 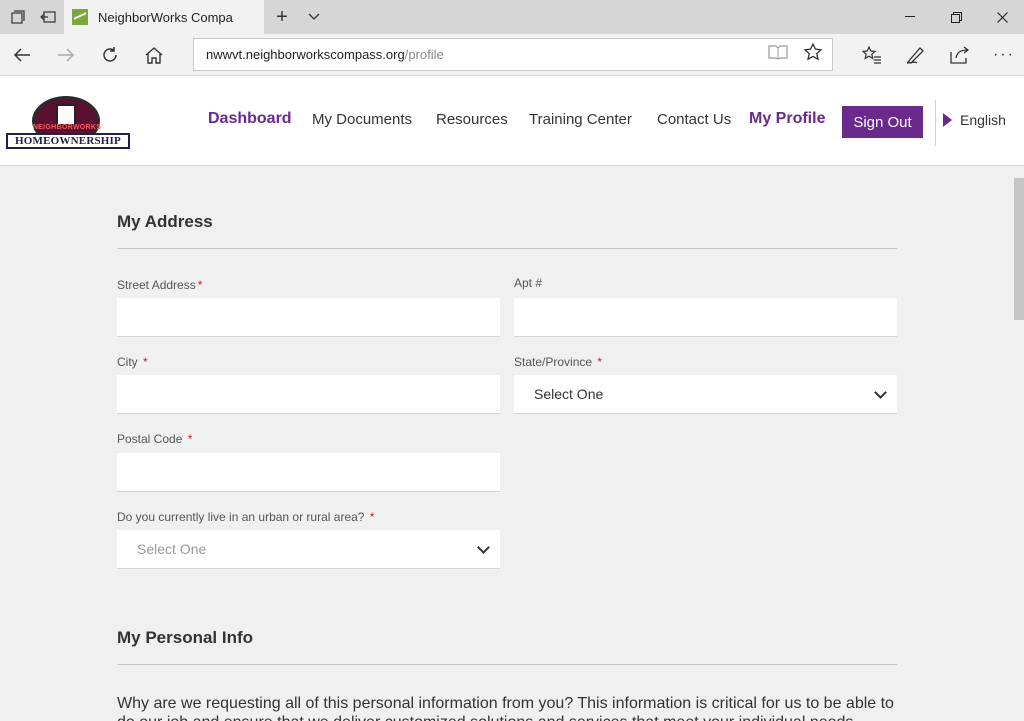 I want to click on city-label: City *, so click(x=132, y=362).